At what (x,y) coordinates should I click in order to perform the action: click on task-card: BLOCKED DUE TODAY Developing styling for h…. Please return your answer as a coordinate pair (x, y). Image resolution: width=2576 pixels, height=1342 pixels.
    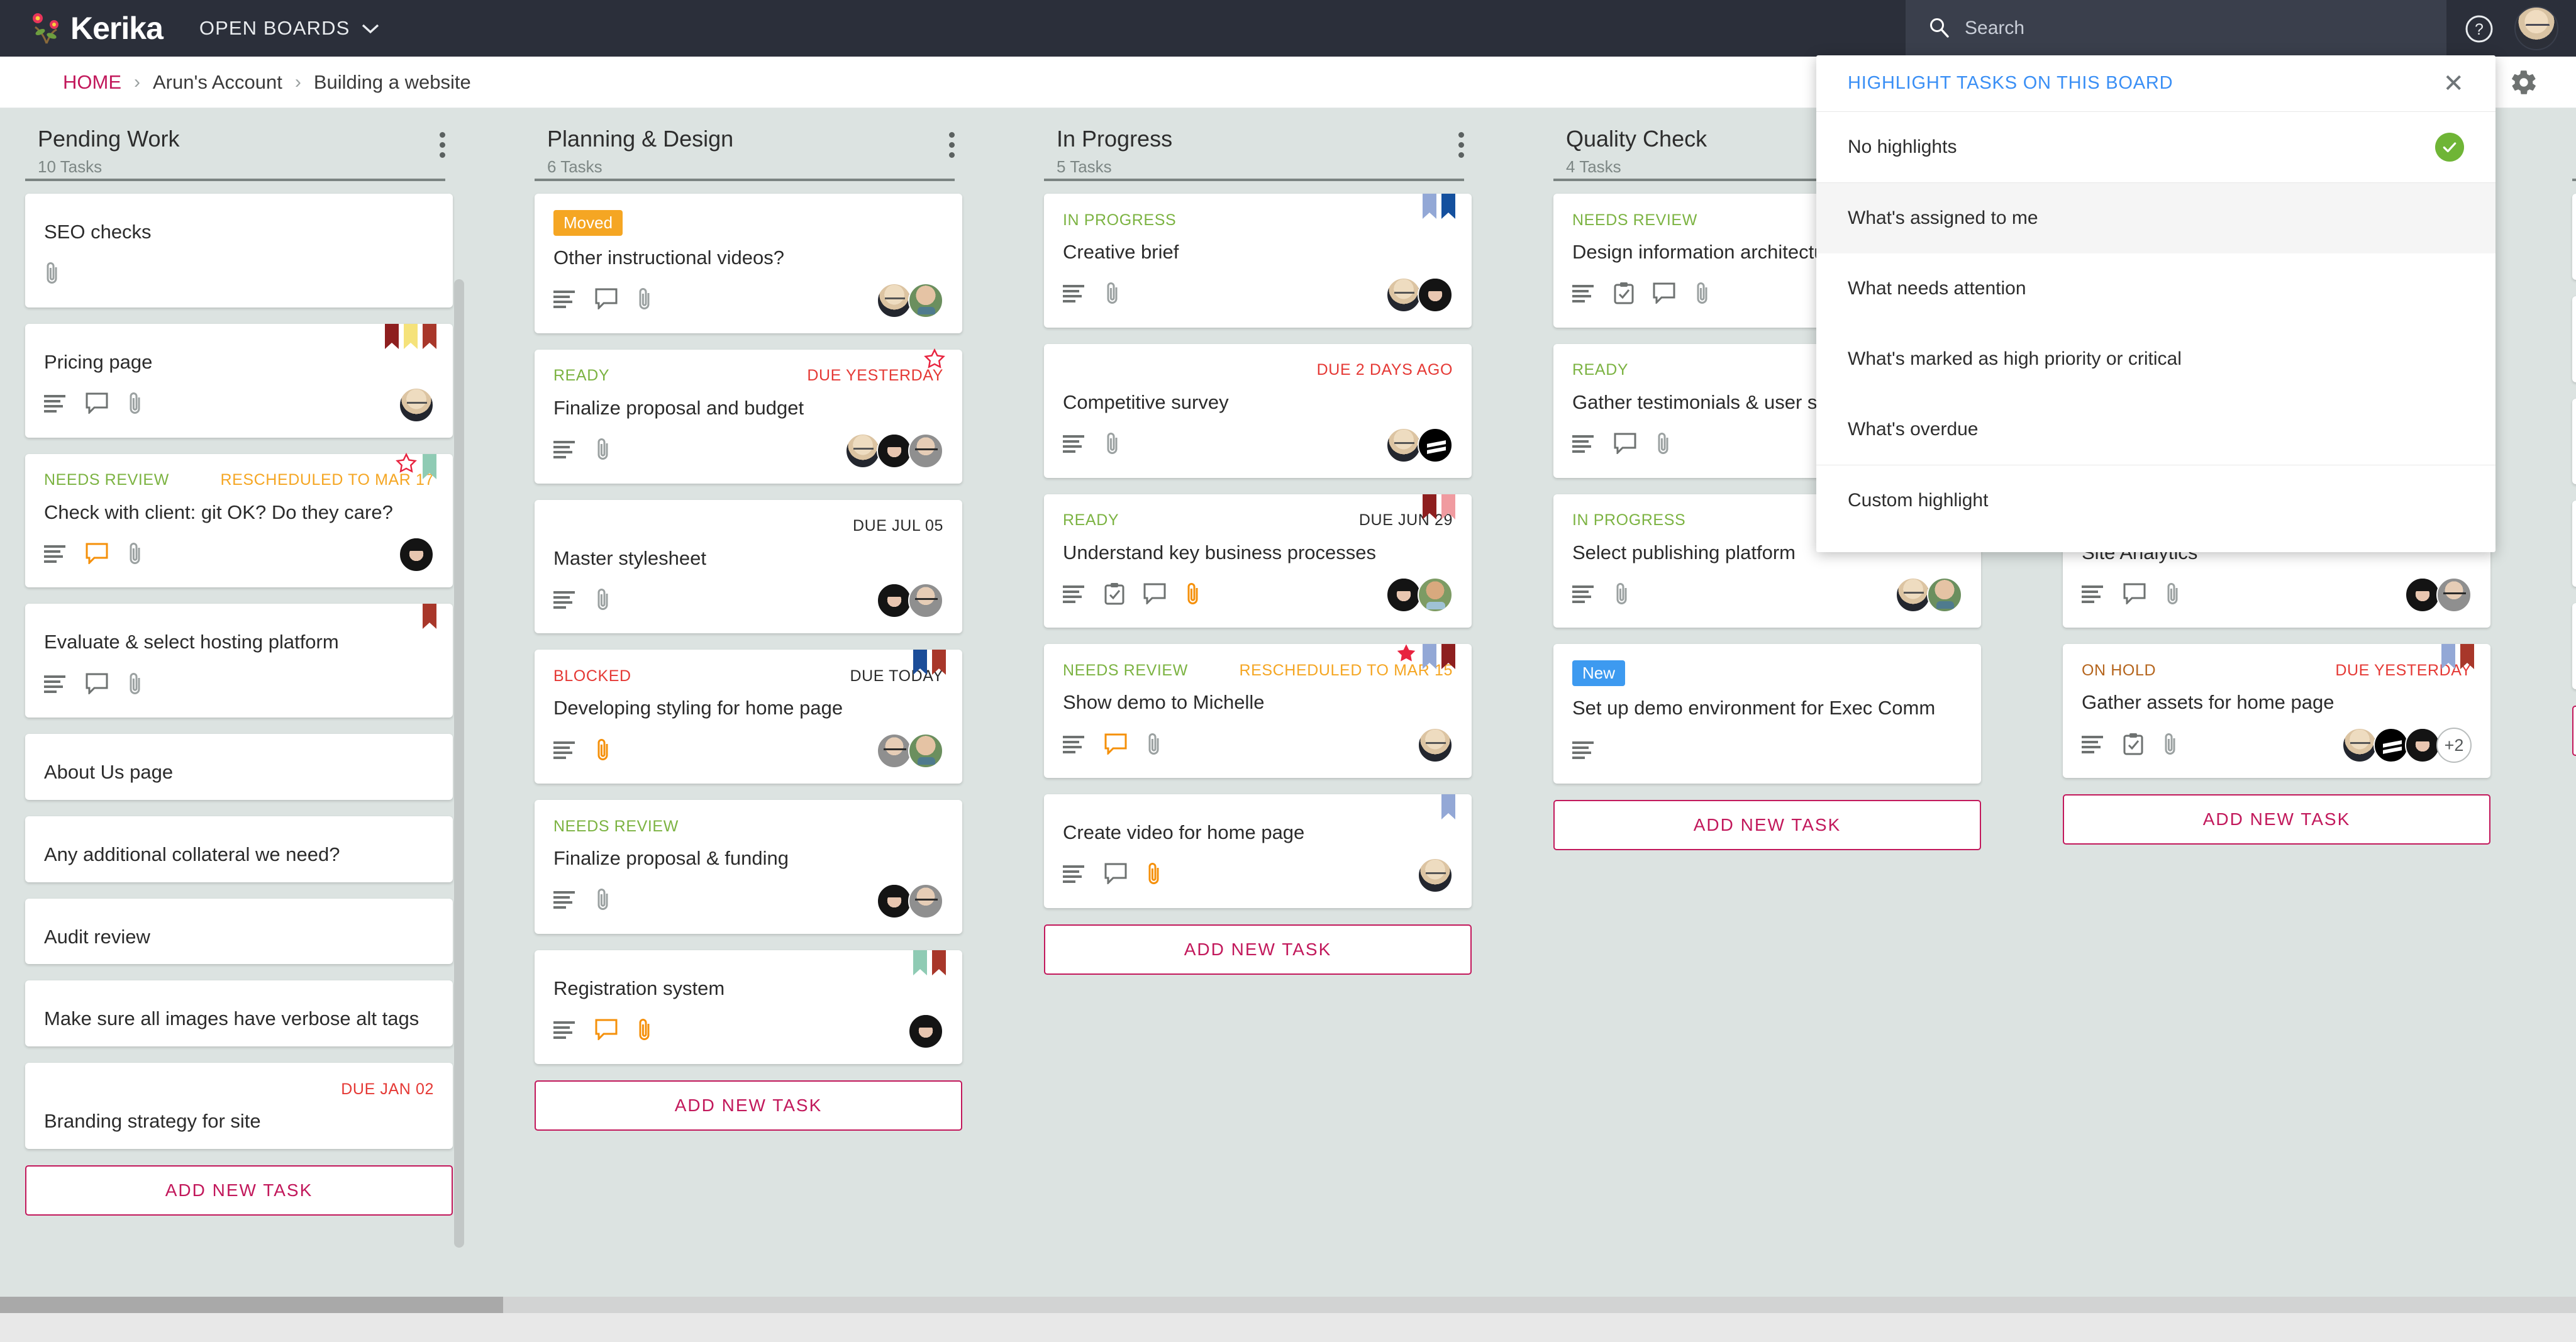
    Looking at the image, I should click on (748, 717).